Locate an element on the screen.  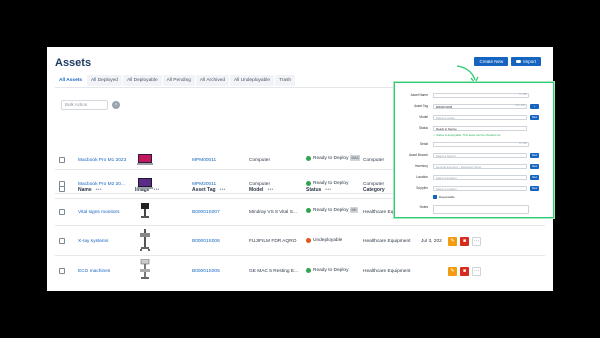
asset-name-link: ECG machines is located at coordinates (94, 271).